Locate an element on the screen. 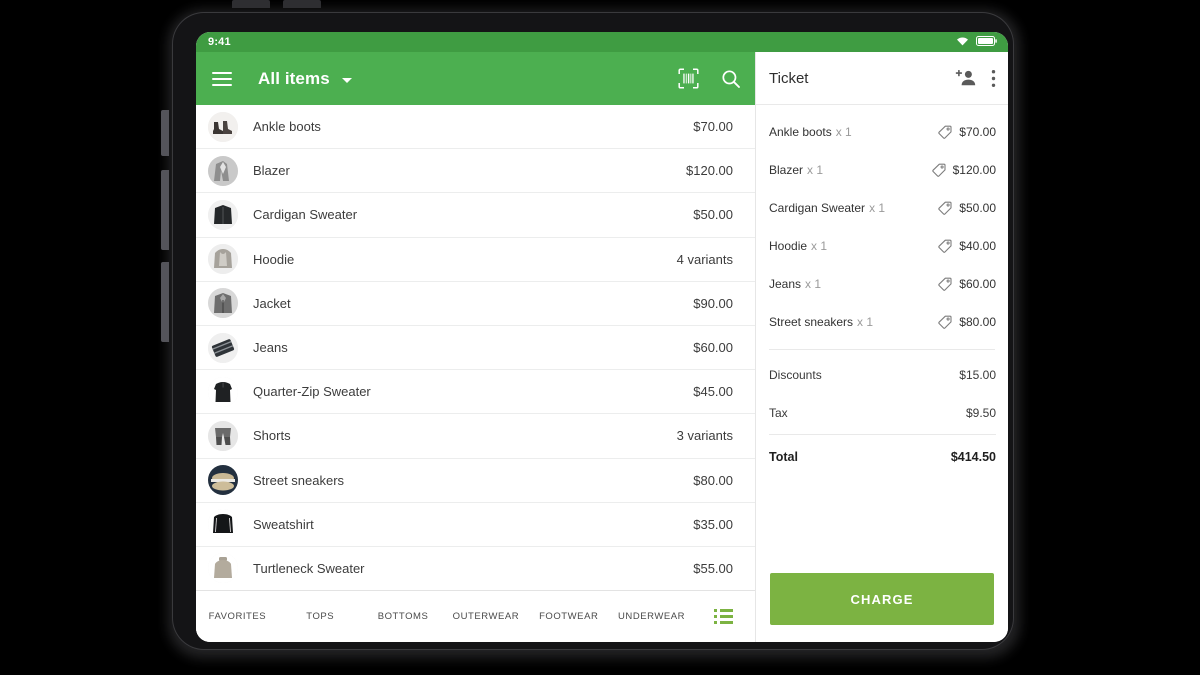 This screenshot has height=675, width=1200. tab-tops: TOPS is located at coordinates (320, 616).